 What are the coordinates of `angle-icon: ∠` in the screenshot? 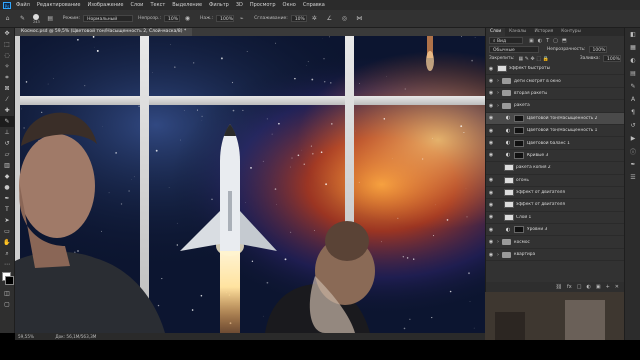 It's located at (329, 18).